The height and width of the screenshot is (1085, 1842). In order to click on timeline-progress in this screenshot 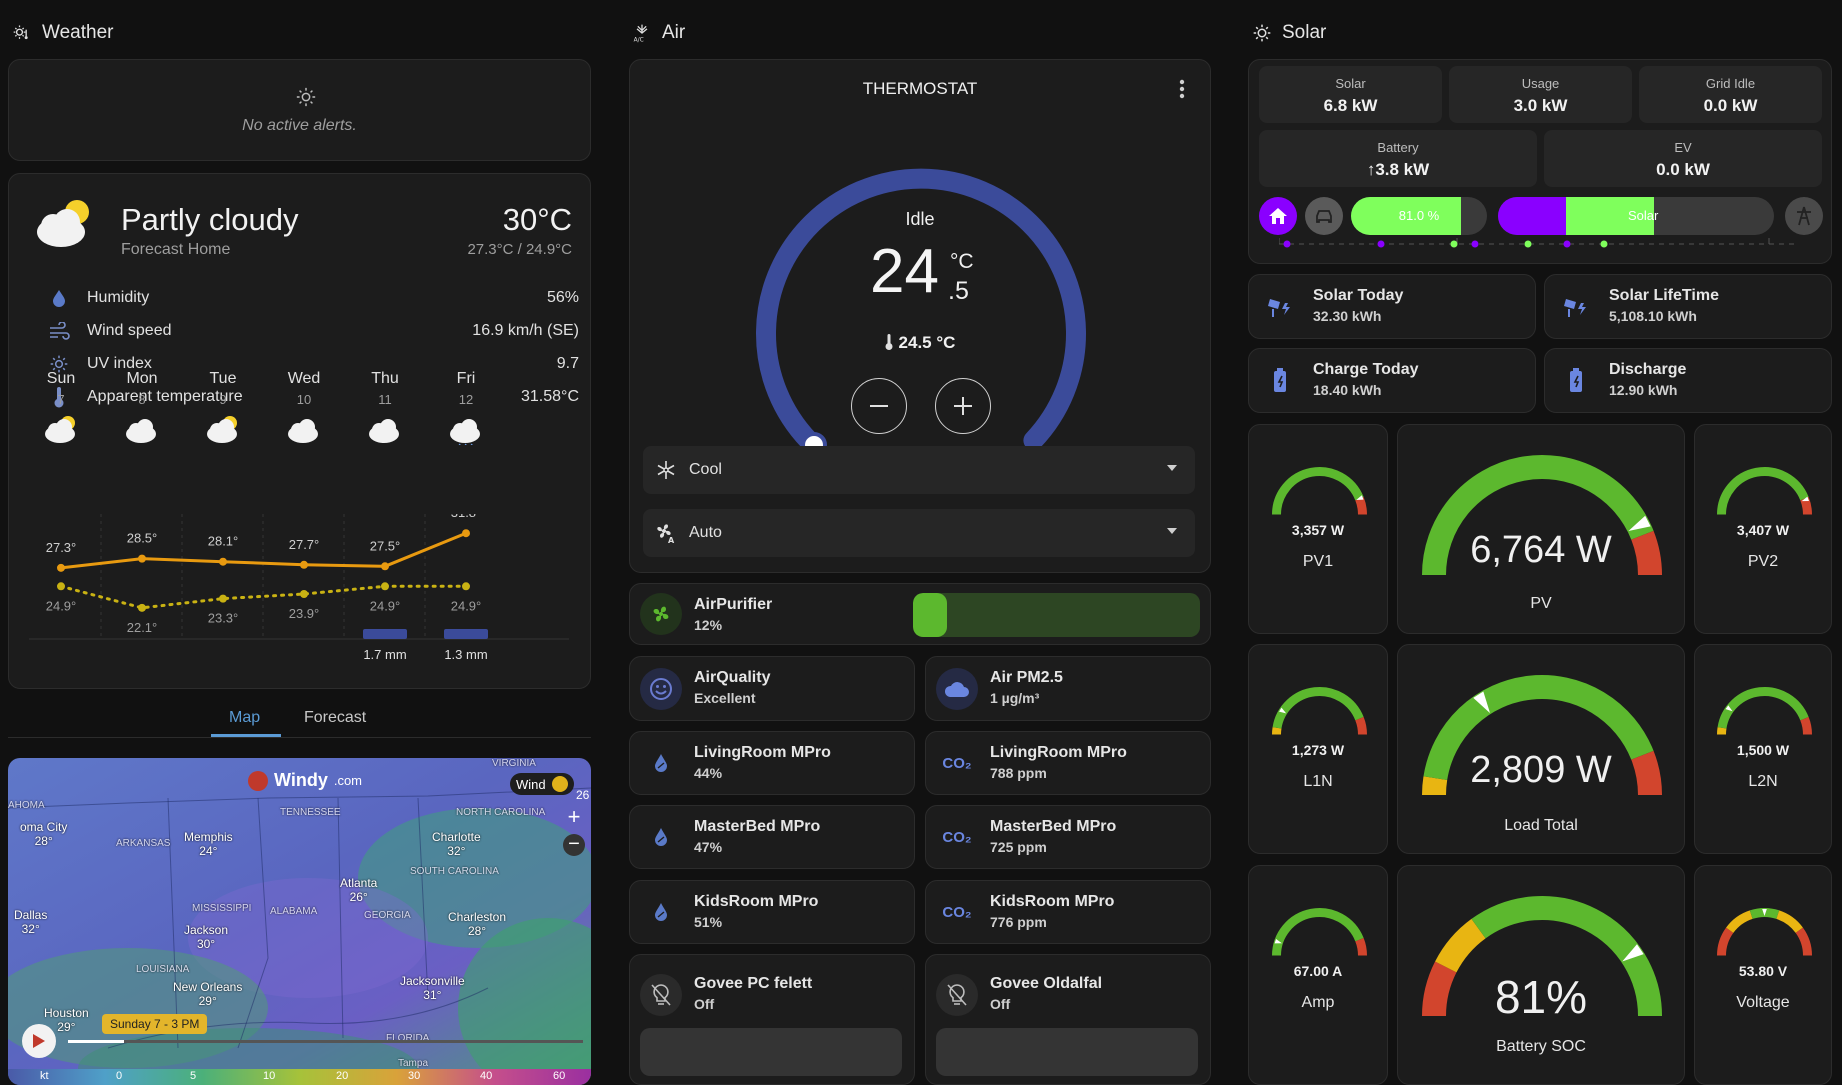, I will do `click(96, 1041)`.